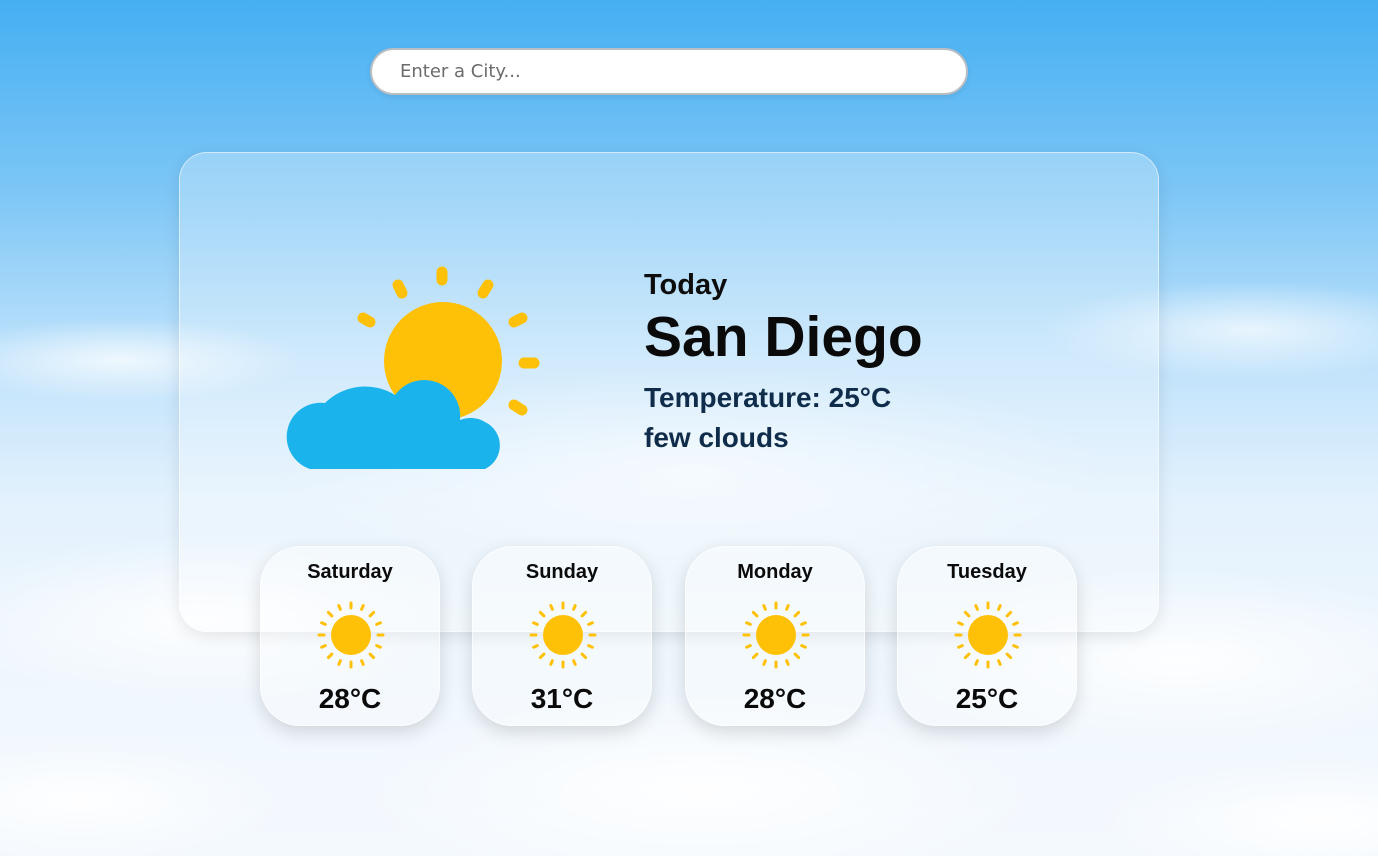 Image resolution: width=1378 pixels, height=856 pixels. I want to click on forecast-temperature: 25°C, so click(987, 698).